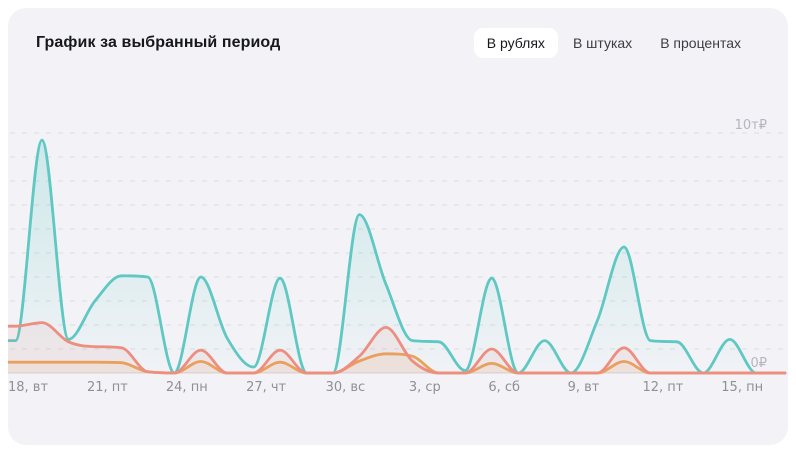 The height and width of the screenshot is (453, 796). Describe the element at coordinates (28, 387) in the screenshot. I see `x-tick-label: 18, вт` at that location.